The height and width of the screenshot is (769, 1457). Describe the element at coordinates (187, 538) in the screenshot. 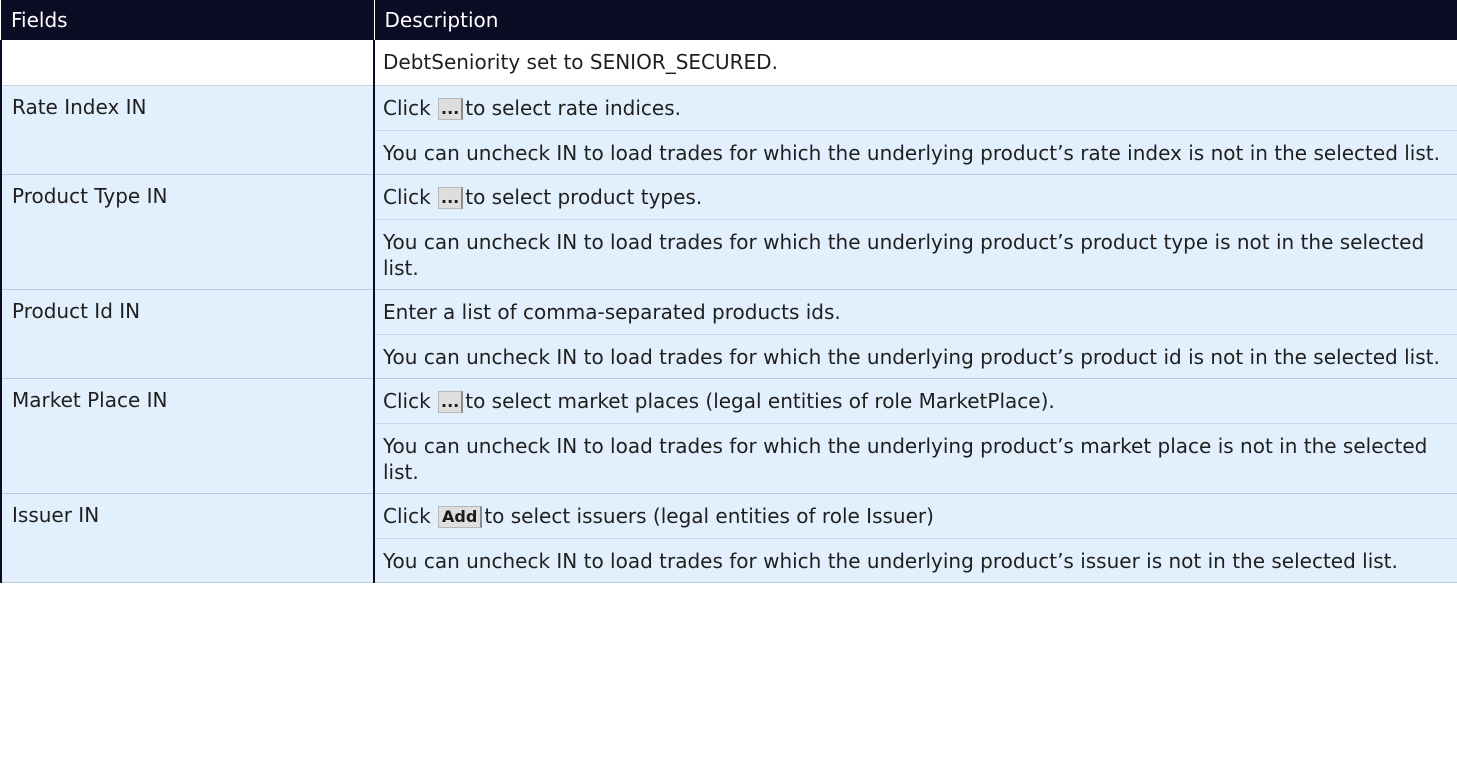

I see `field-name: Issuer IN` at that location.